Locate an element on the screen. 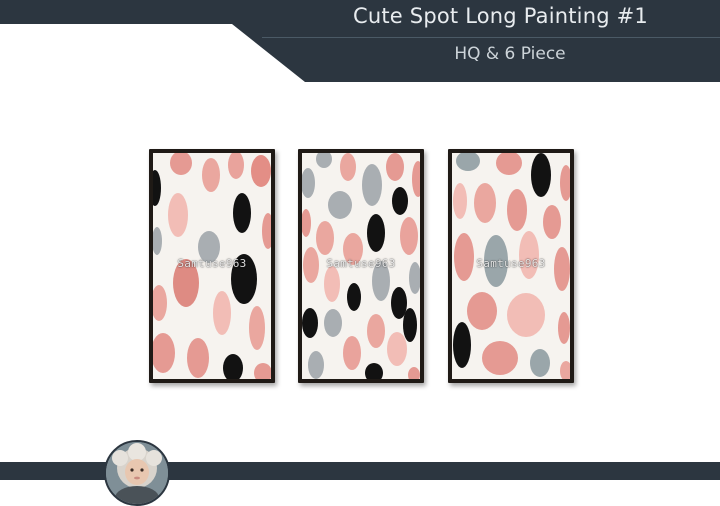  painting-frame-left: Samtuse963 is located at coordinates (212, 266).